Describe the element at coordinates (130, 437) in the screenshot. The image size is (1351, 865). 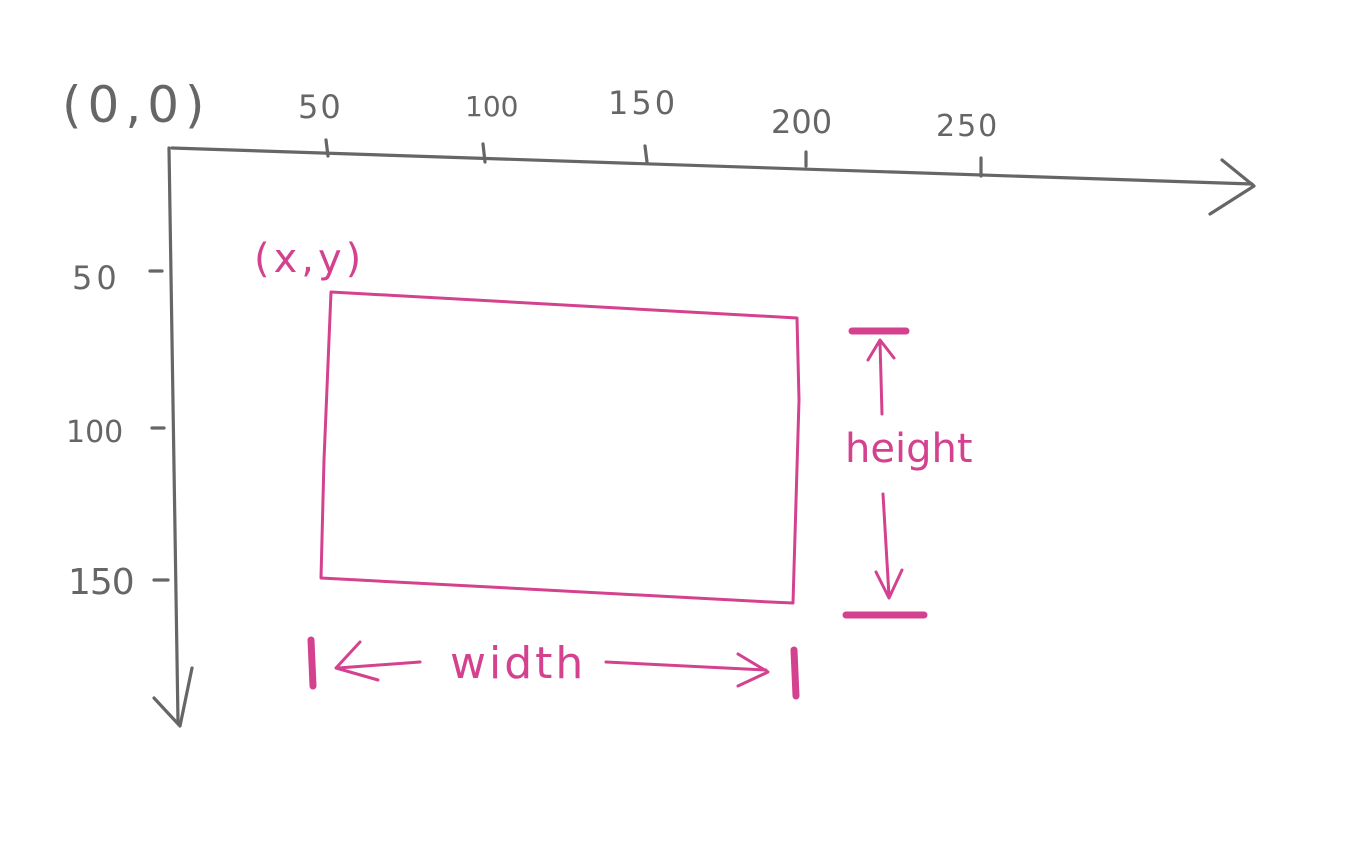
I see `y-axis: 50 100 150` at that location.